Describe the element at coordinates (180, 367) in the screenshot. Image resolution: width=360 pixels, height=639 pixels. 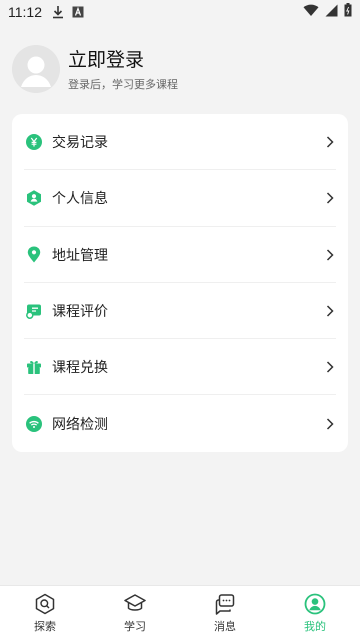
I see `menu-item-course-redeem: 课程兑换` at that location.